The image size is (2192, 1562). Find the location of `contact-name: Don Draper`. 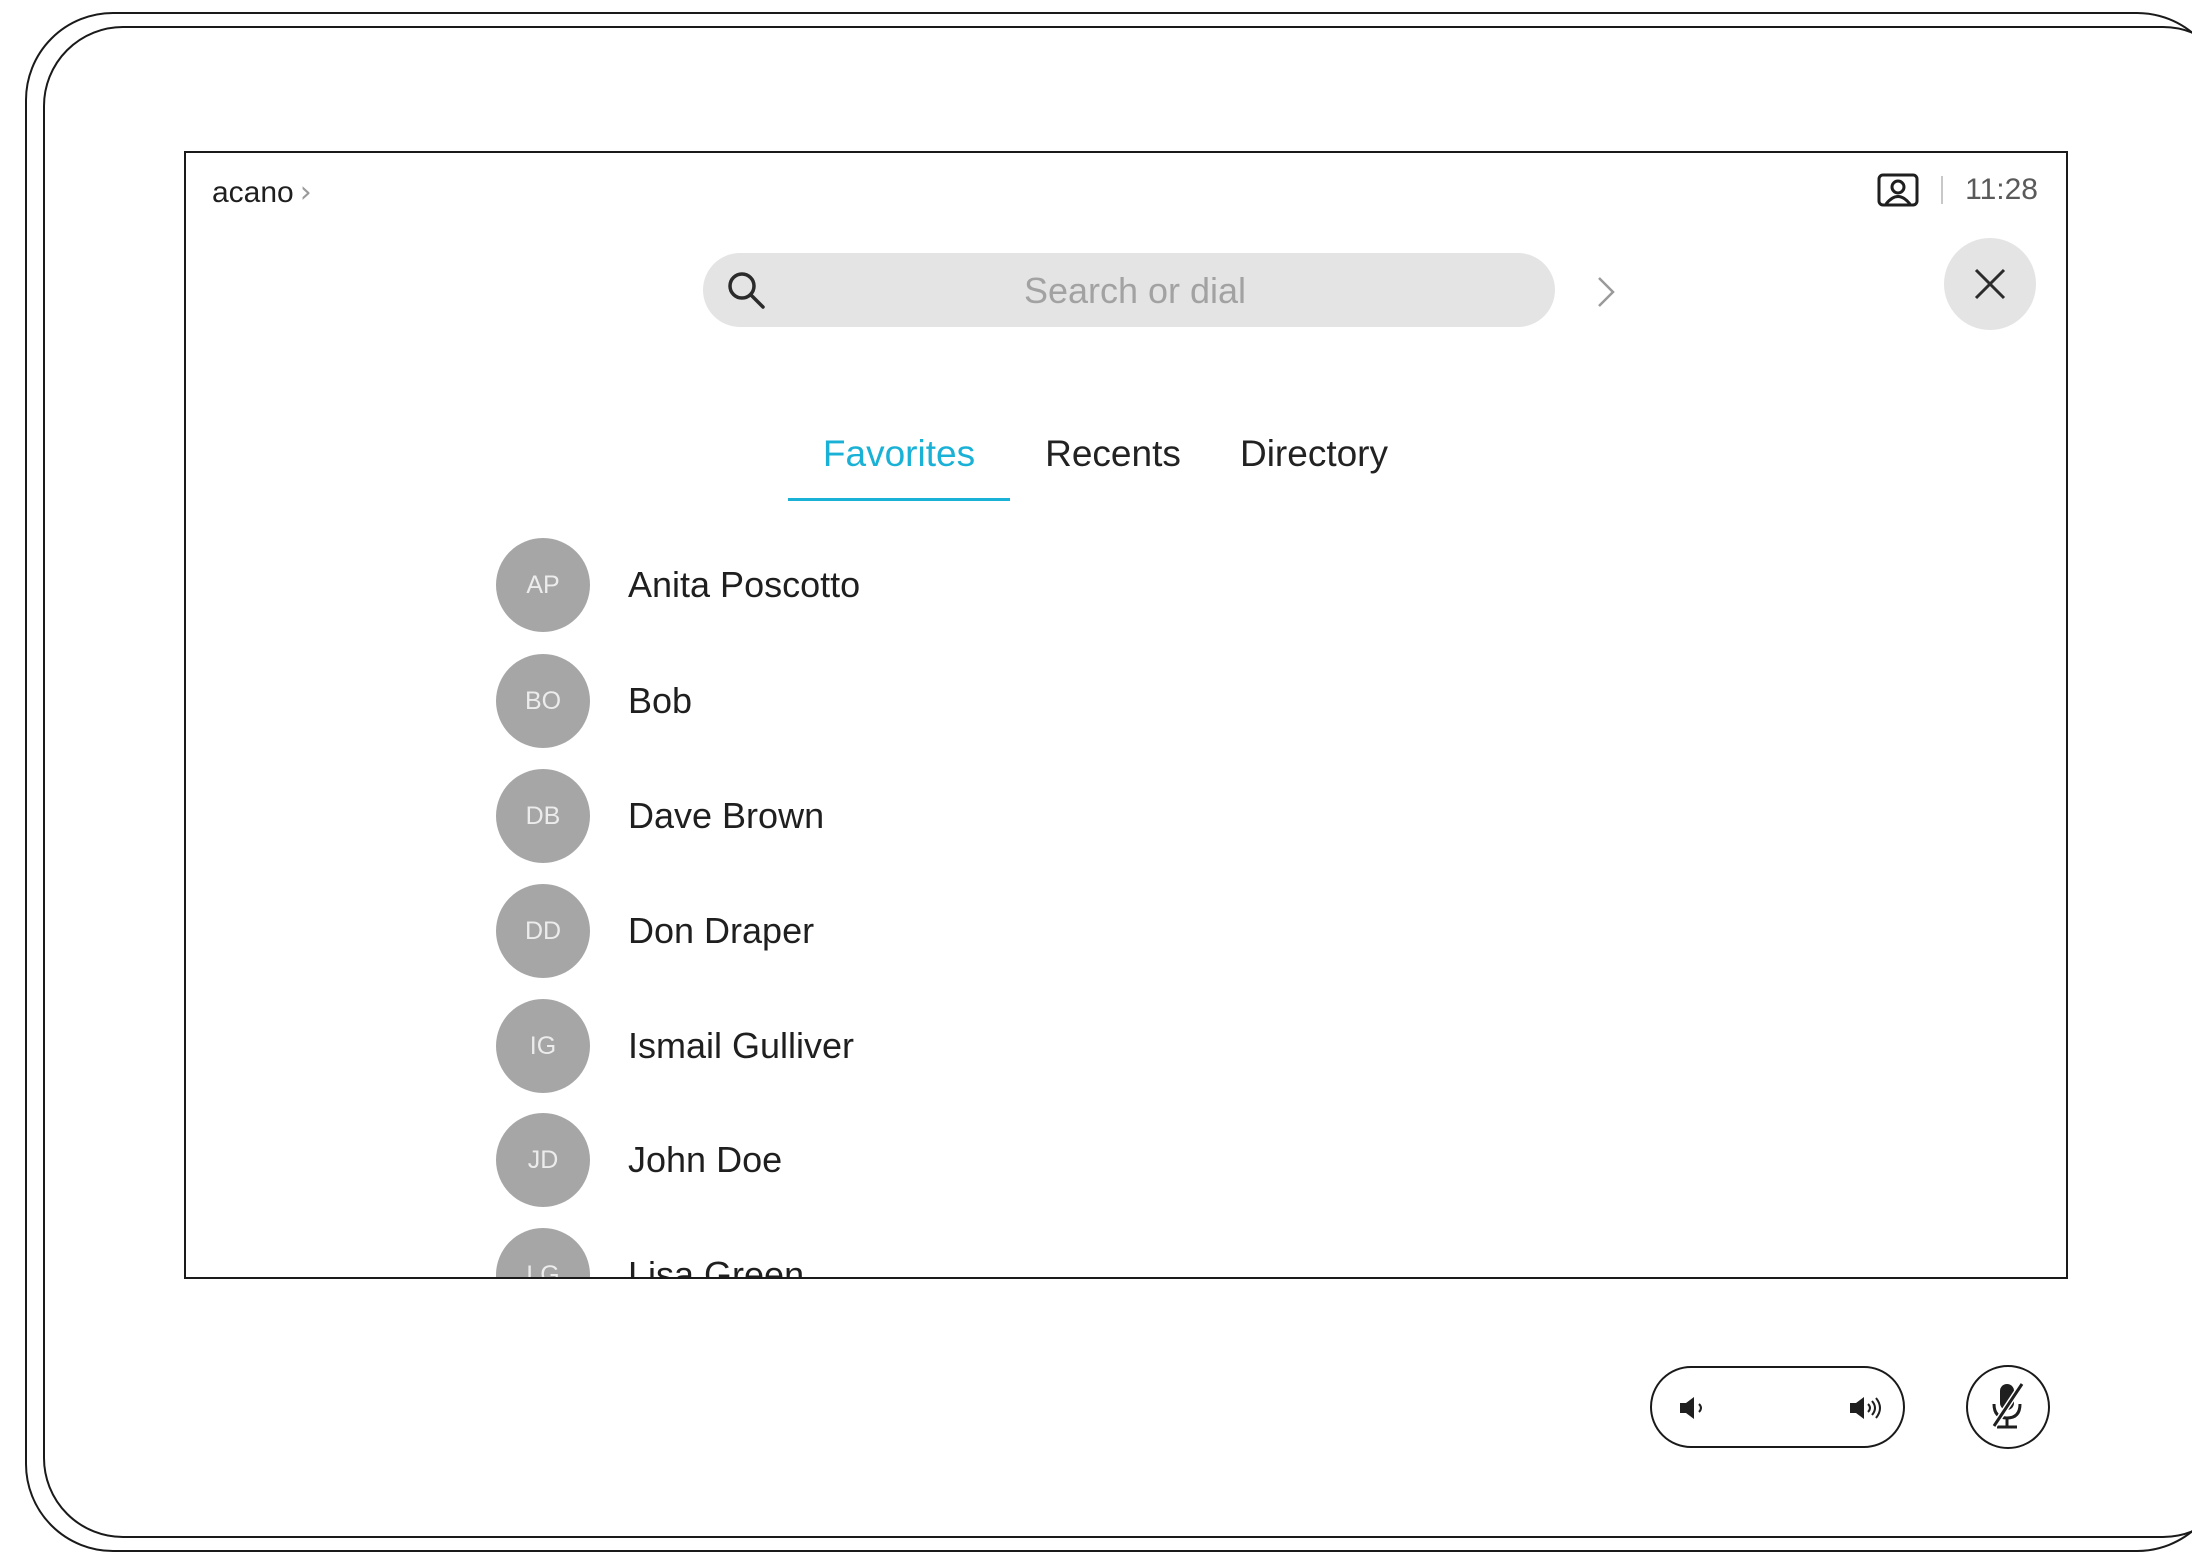

contact-name: Don Draper is located at coordinates (721, 930).